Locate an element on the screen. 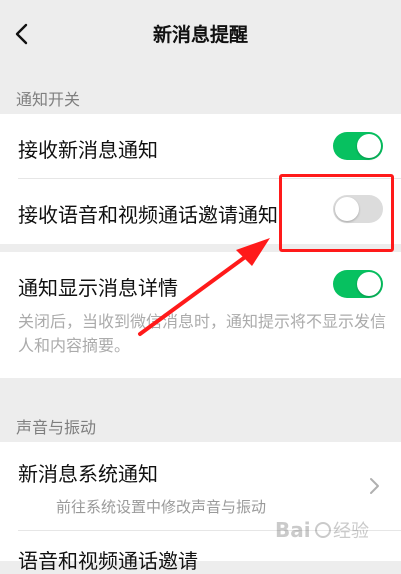 The width and height of the screenshot is (401, 574). svg-text: 经验 is located at coordinates (351, 531).